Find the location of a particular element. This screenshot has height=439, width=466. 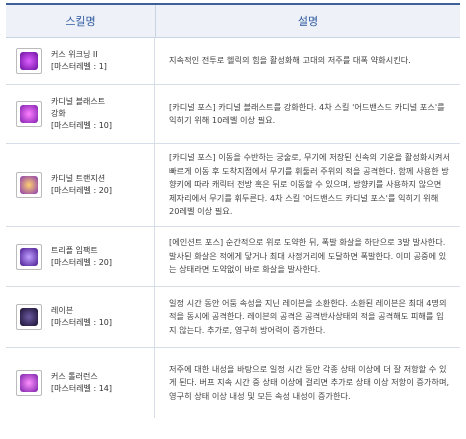

skill-cell: 커스 위크닝 II [마스터레벨 : 1] is located at coordinates (80, 61).